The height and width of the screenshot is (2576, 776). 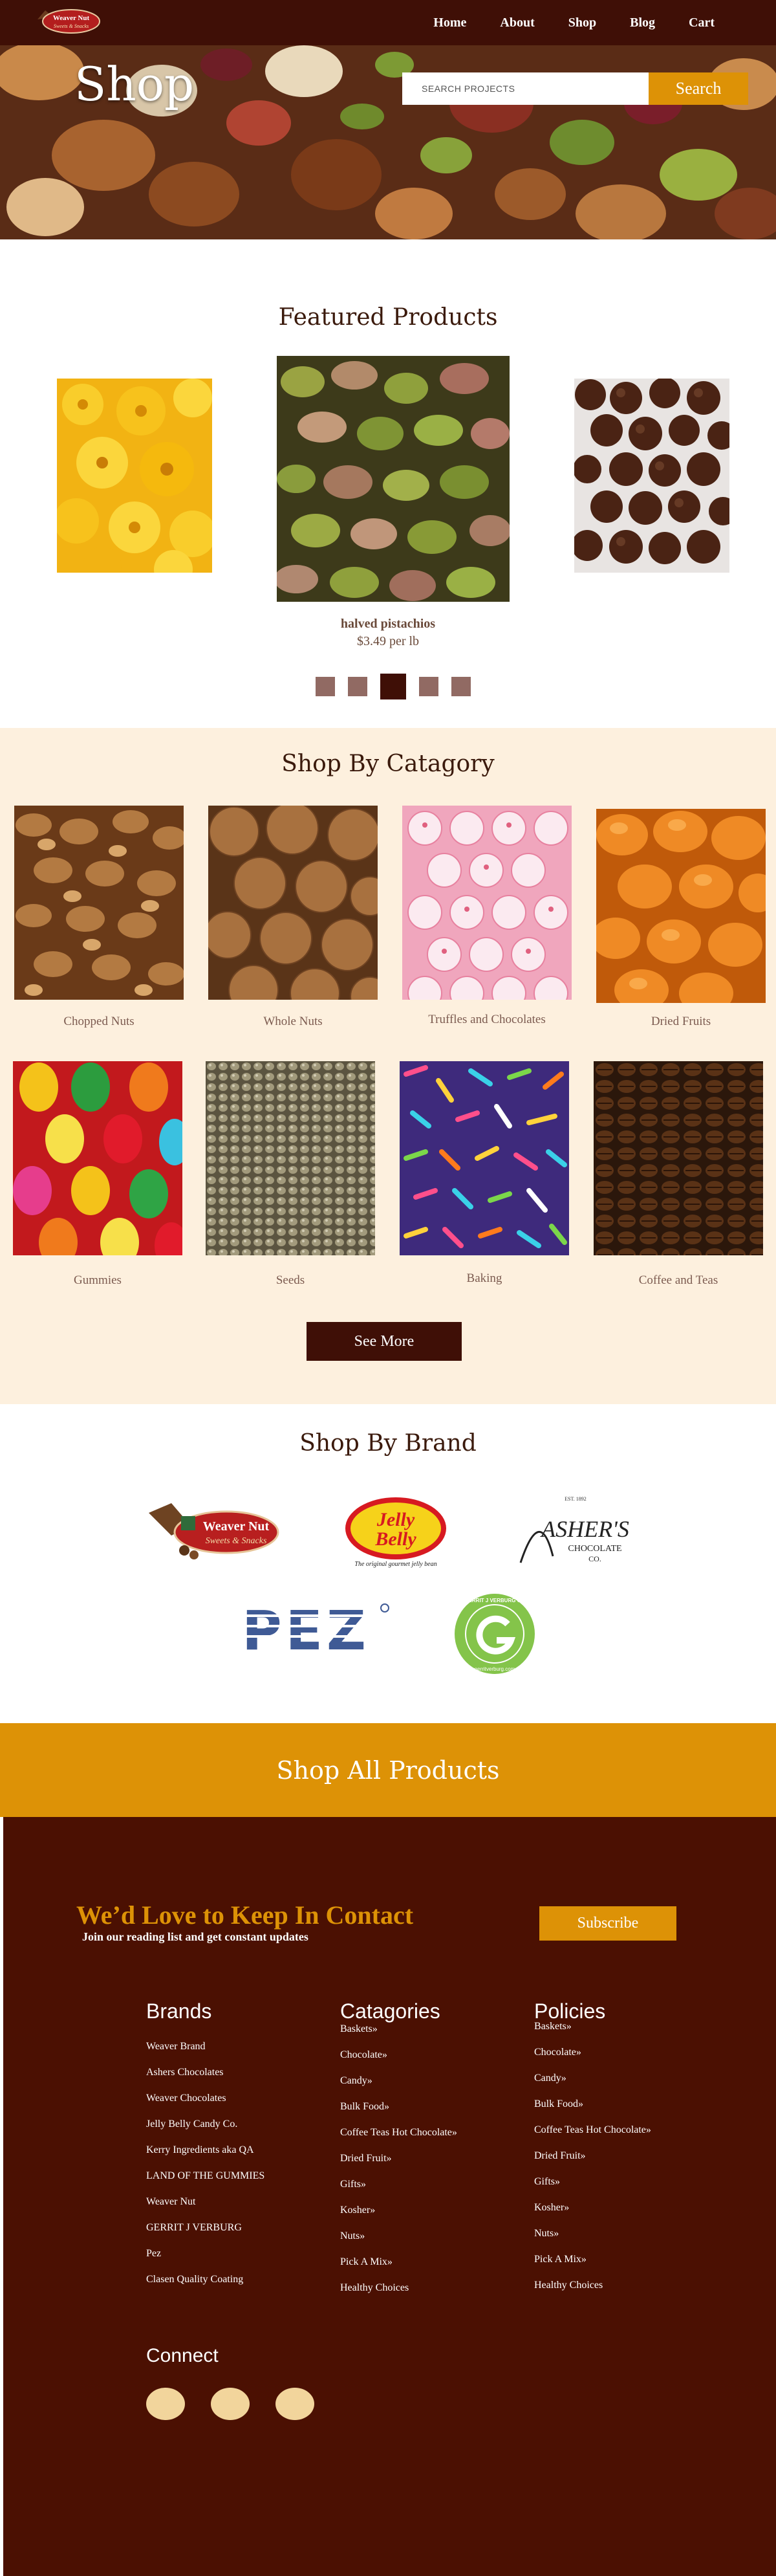 I want to click on featured-title: Featured Products, so click(x=388, y=318).